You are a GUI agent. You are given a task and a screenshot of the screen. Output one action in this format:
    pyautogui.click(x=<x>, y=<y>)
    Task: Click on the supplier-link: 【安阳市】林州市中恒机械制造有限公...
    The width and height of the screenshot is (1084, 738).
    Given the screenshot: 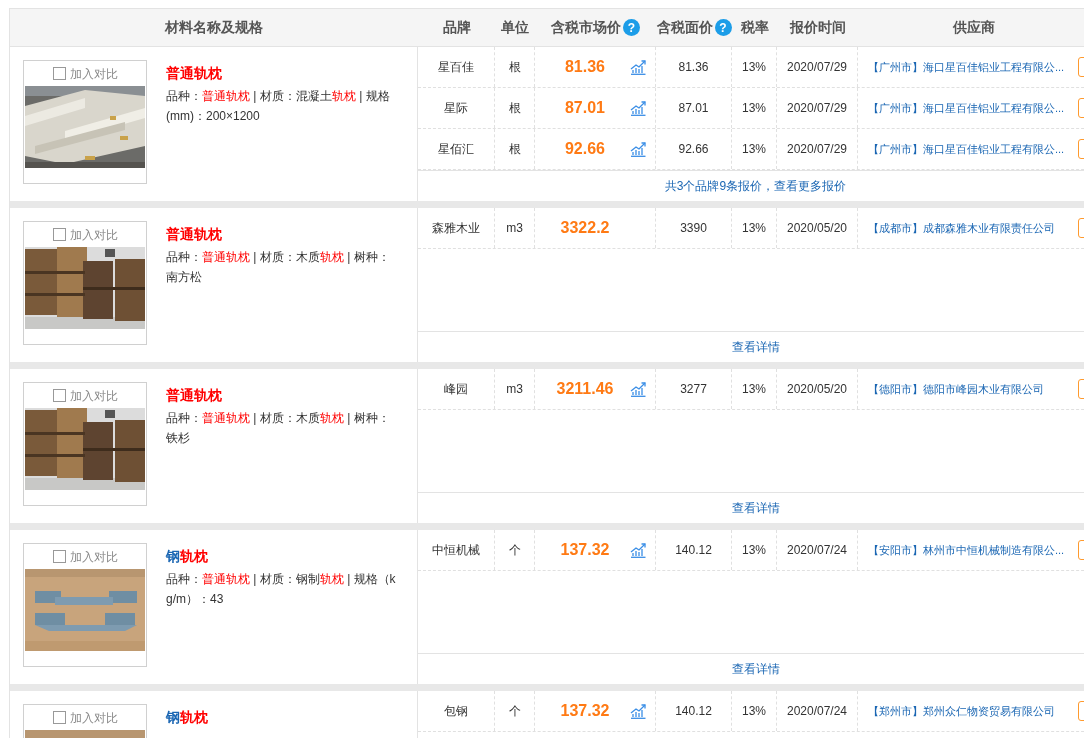 What is the action you would take?
    pyautogui.click(x=966, y=550)
    